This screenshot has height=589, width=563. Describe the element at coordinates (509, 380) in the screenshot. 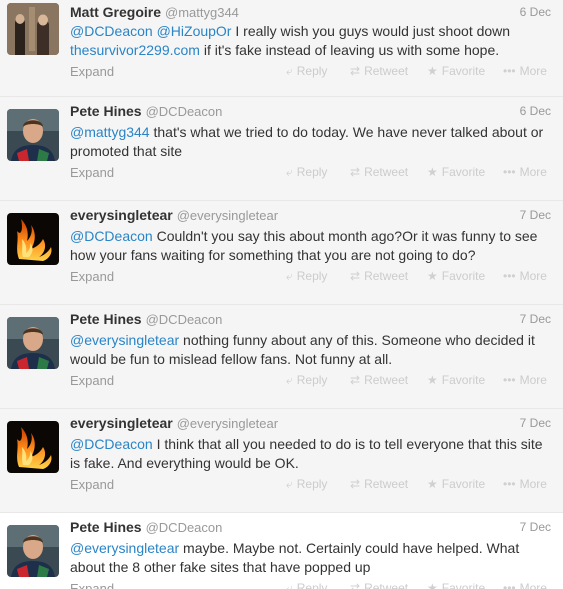

I see `dots-icon: •••` at that location.